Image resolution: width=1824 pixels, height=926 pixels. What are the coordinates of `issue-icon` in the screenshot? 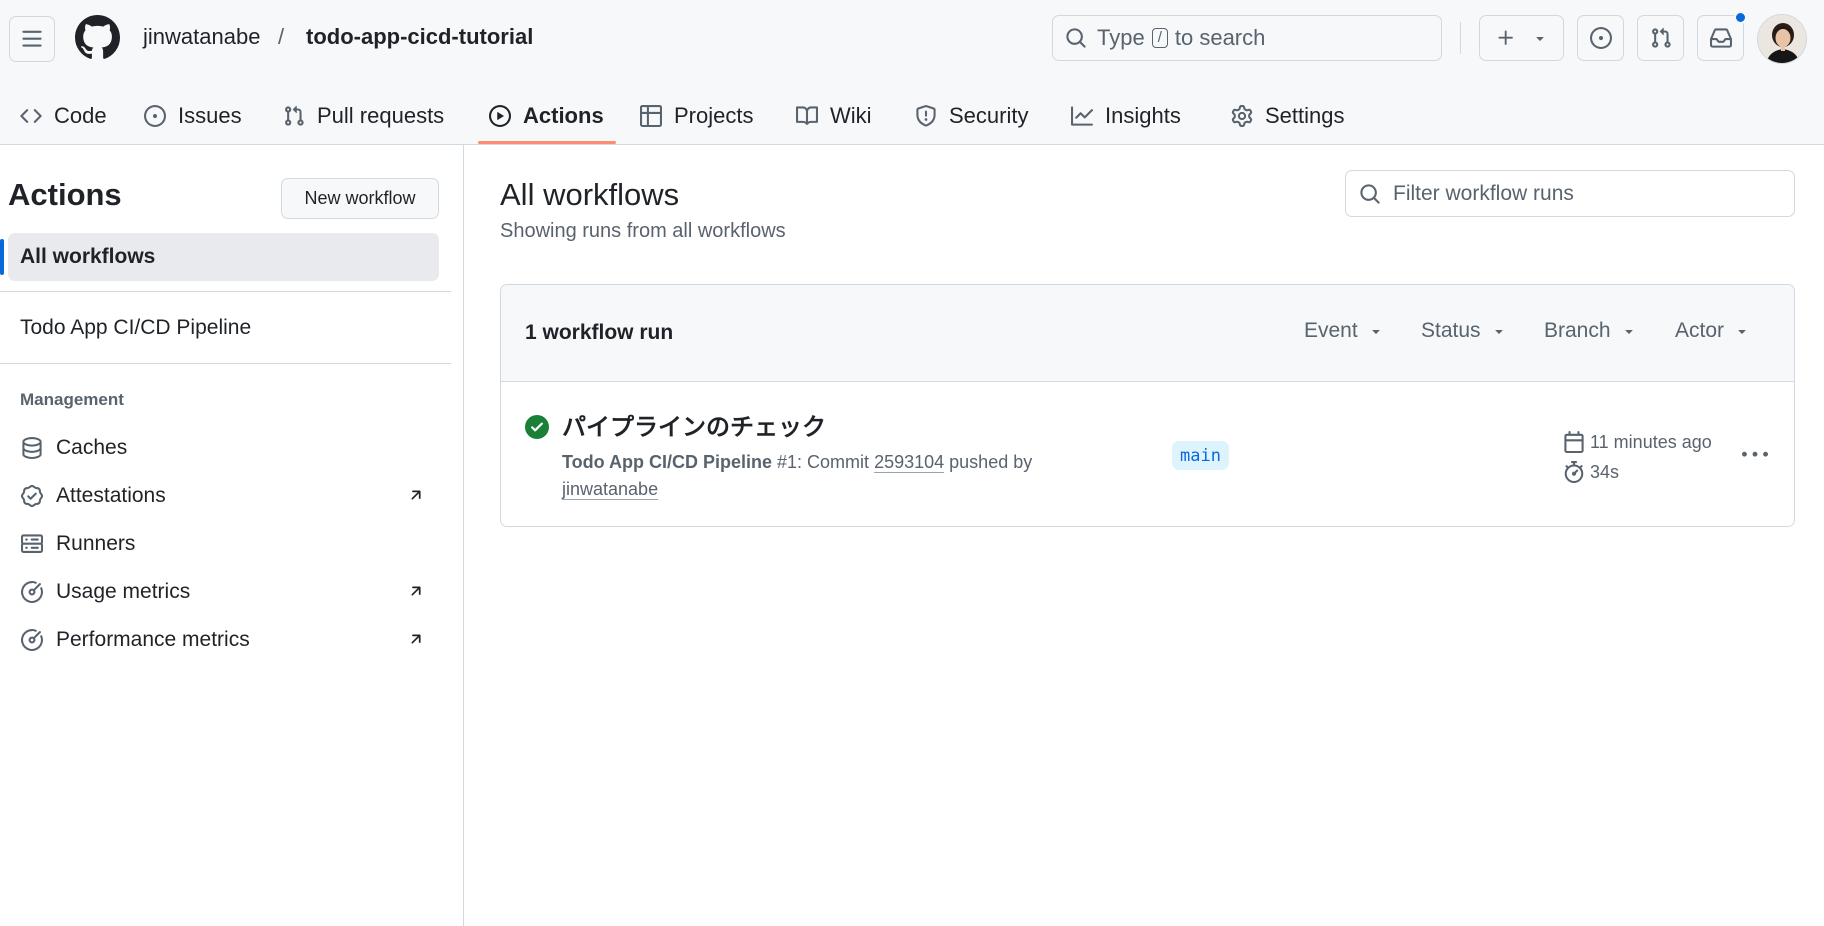 It's located at (155, 116).